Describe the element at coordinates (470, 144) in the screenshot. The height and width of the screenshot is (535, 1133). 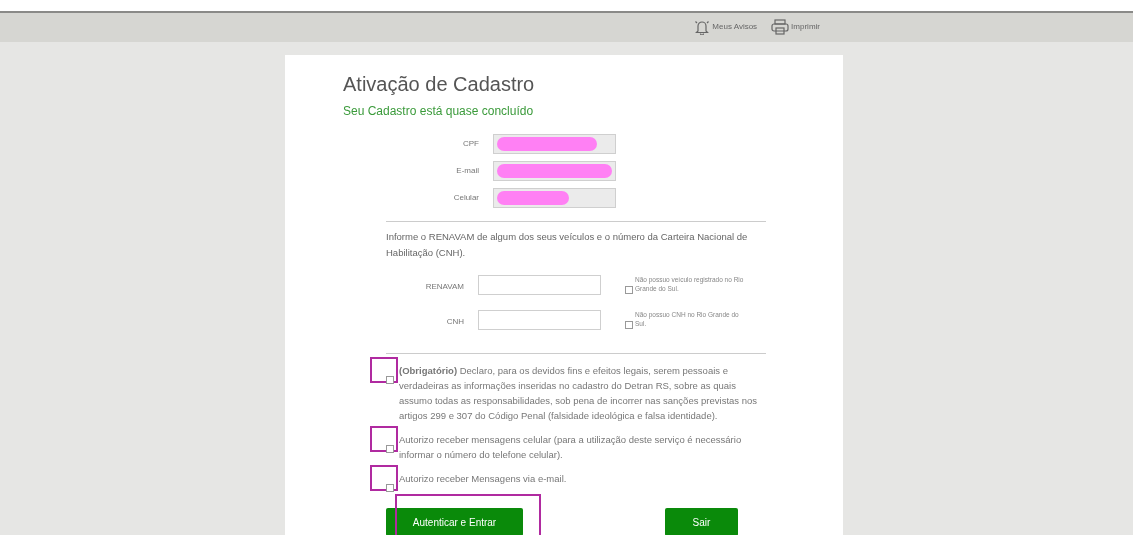
I see `field-label: CPF` at that location.